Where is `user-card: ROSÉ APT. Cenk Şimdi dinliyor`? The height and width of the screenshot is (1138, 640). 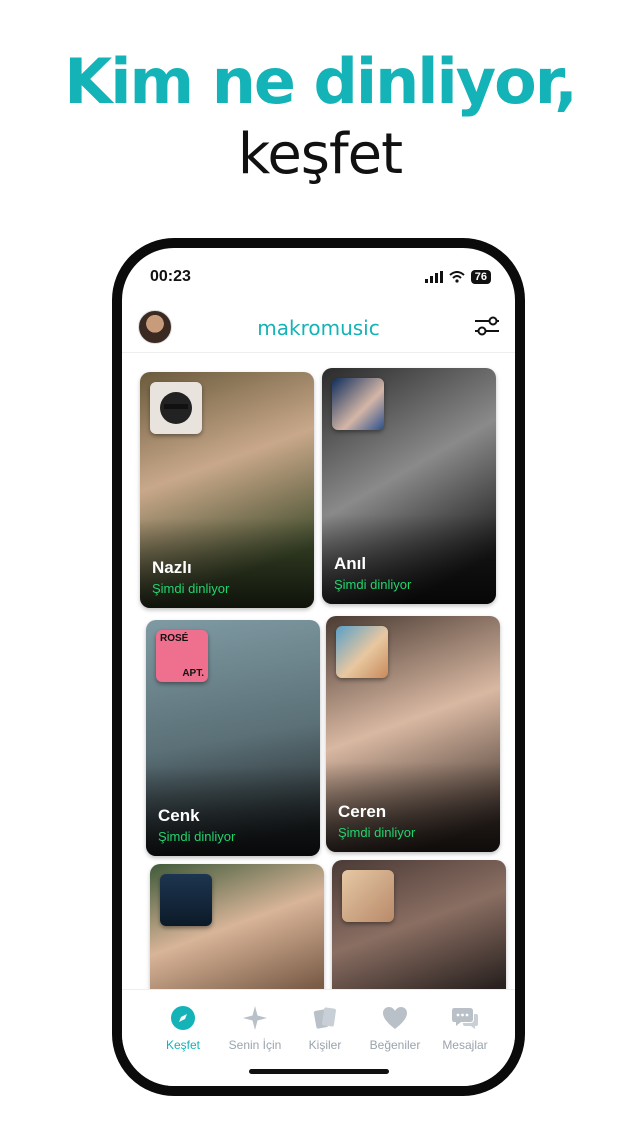 user-card: ROSÉ APT. Cenk Şimdi dinliyor is located at coordinates (233, 738).